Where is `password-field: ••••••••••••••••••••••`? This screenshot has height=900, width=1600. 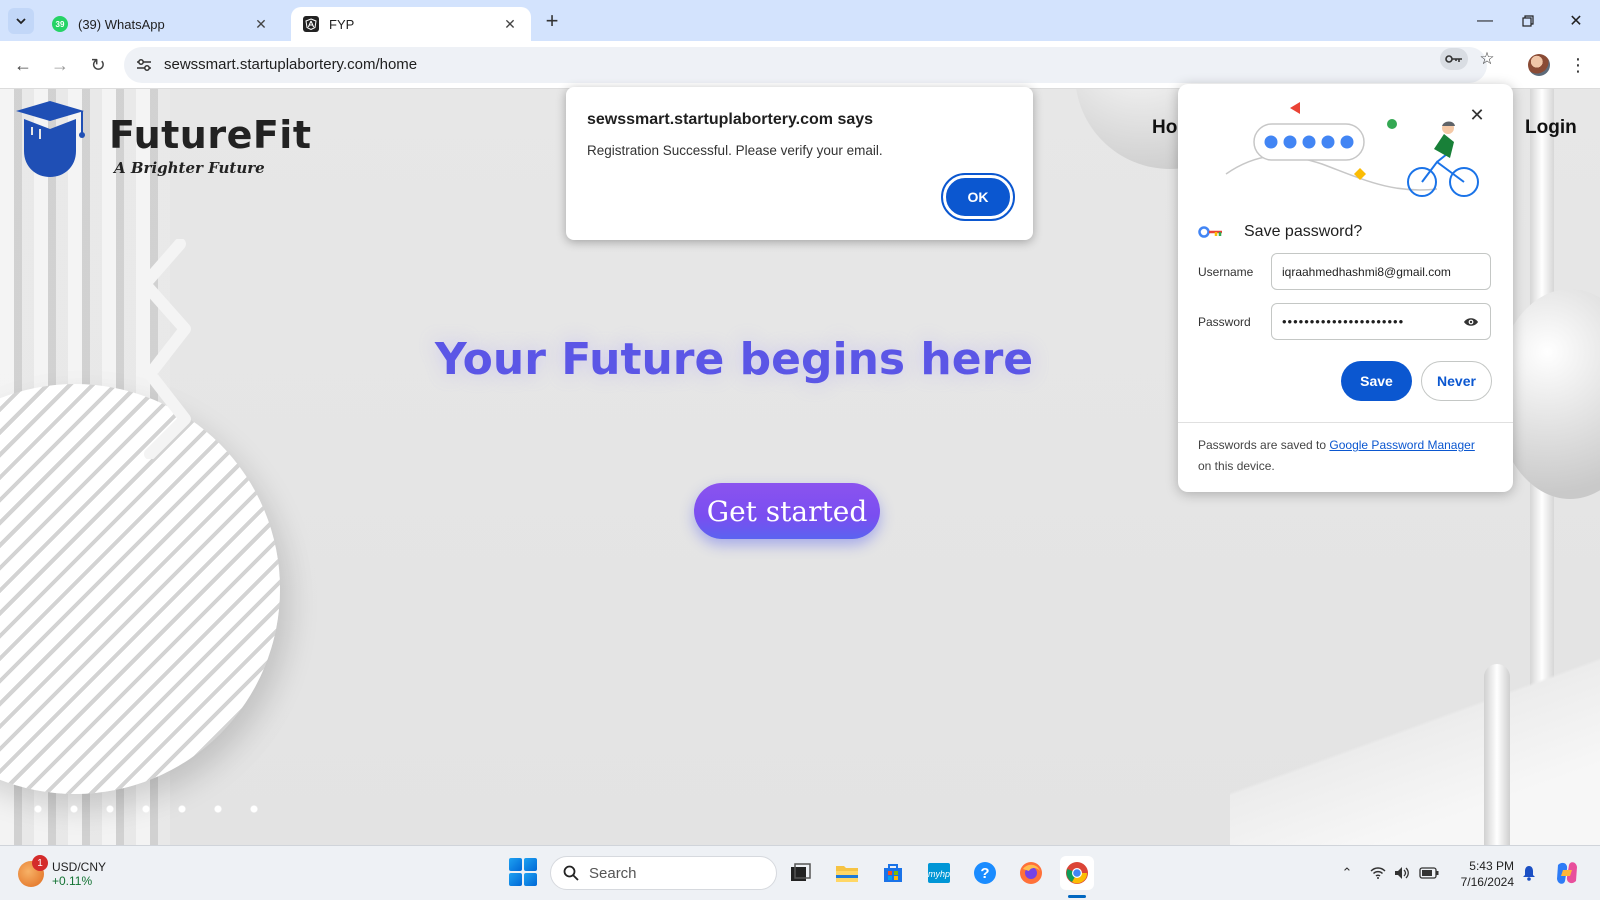
password-field: •••••••••••••••••••••• is located at coordinates (1381, 321).